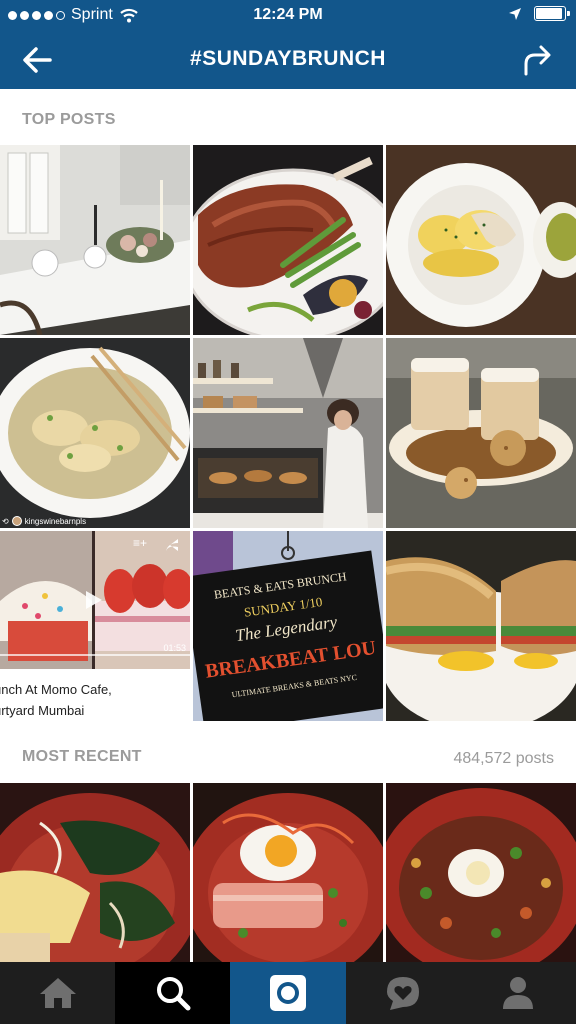 The height and width of the screenshot is (1024, 576). I want to click on status-bar: Sprint 12:24 PM, so click(288, 15).